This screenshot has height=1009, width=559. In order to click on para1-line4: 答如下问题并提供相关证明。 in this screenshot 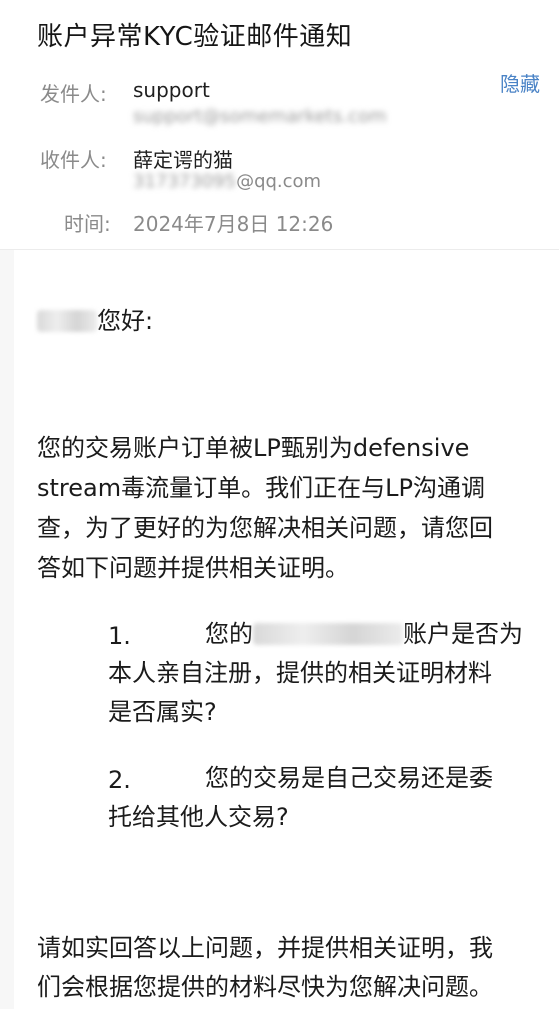, I will do `click(193, 568)`.